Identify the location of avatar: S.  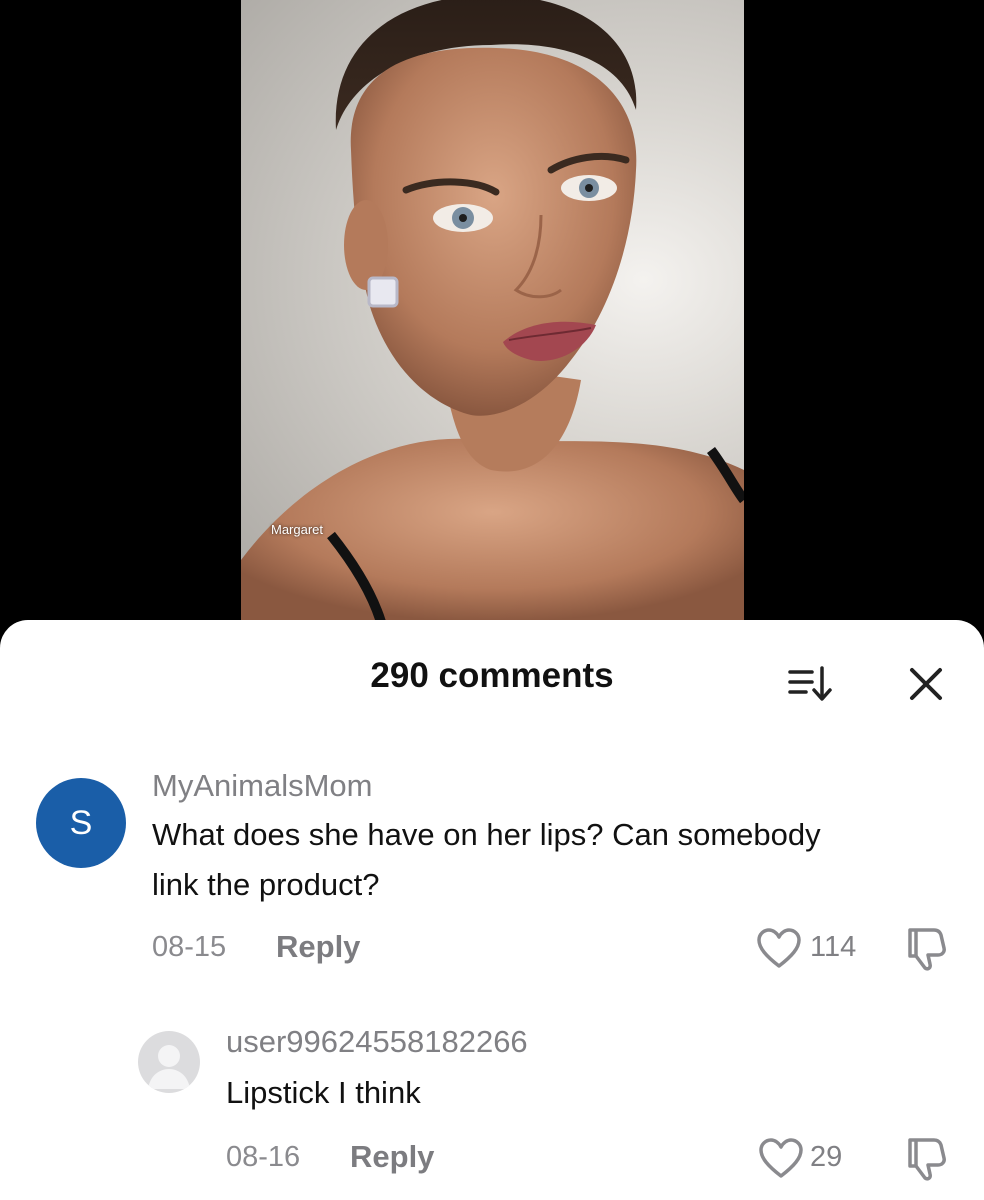
(81, 823).